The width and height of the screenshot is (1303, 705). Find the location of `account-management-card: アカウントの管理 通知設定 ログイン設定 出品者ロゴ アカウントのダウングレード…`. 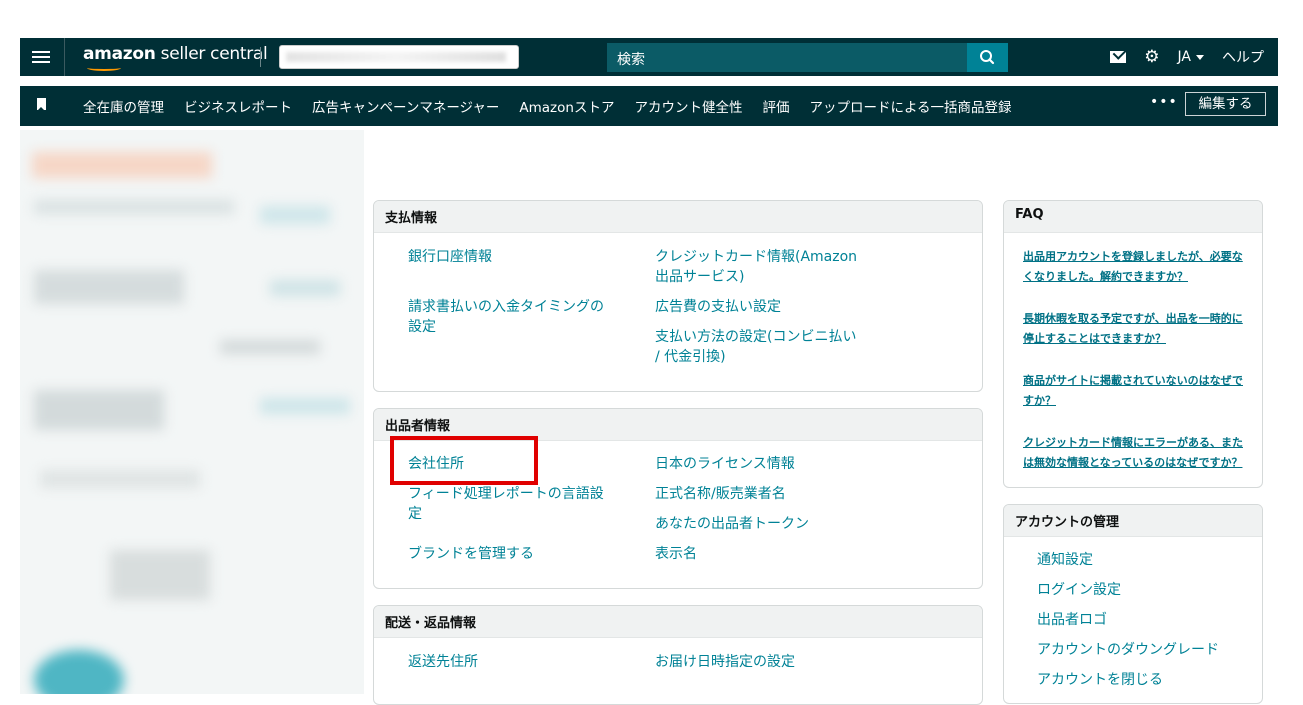

account-management-card: アカウントの管理 通知設定 ログイン設定 出品者ロゴ アカウントのダウングレード… is located at coordinates (1133, 604).